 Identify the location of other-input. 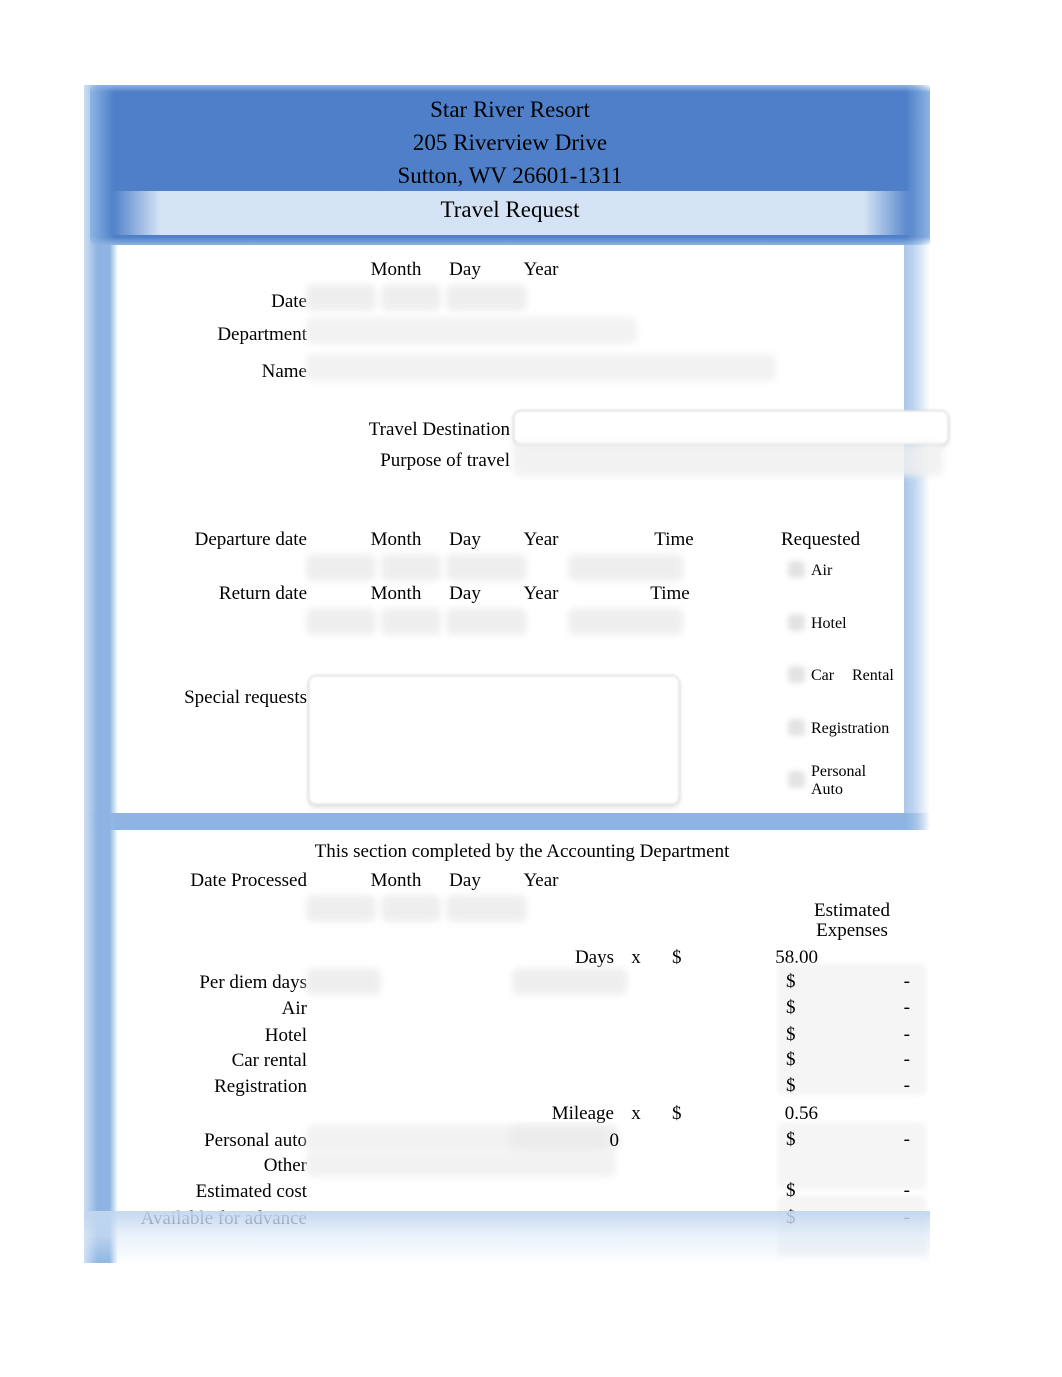
(461, 1163).